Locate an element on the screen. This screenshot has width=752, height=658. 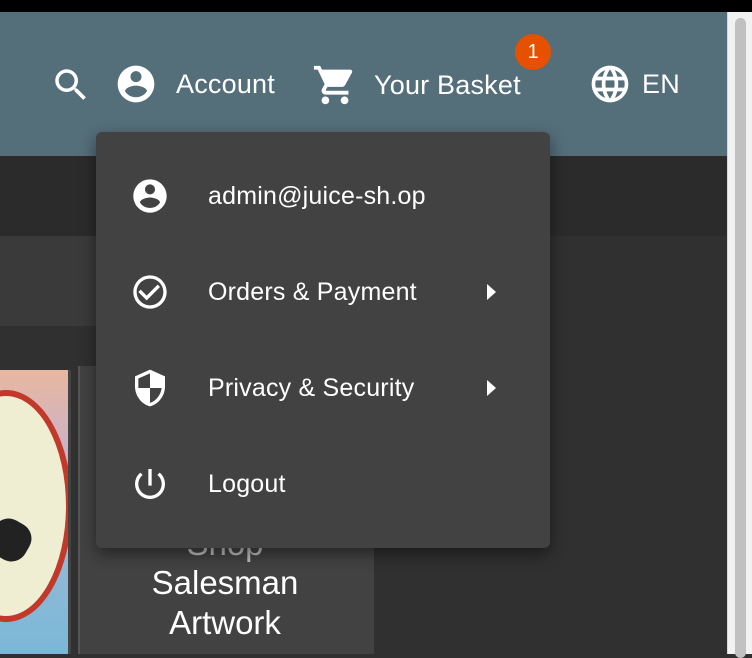
menu-item-label: Privacy & Security is located at coordinates (311, 387).